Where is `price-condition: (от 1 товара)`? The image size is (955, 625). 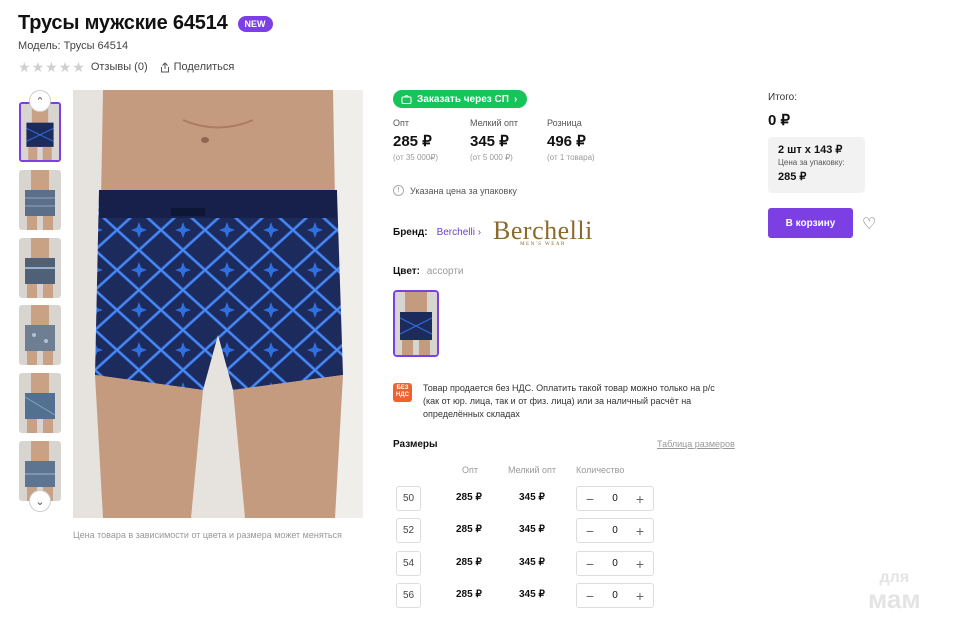 price-condition: (от 1 товара) is located at coordinates (571, 157).